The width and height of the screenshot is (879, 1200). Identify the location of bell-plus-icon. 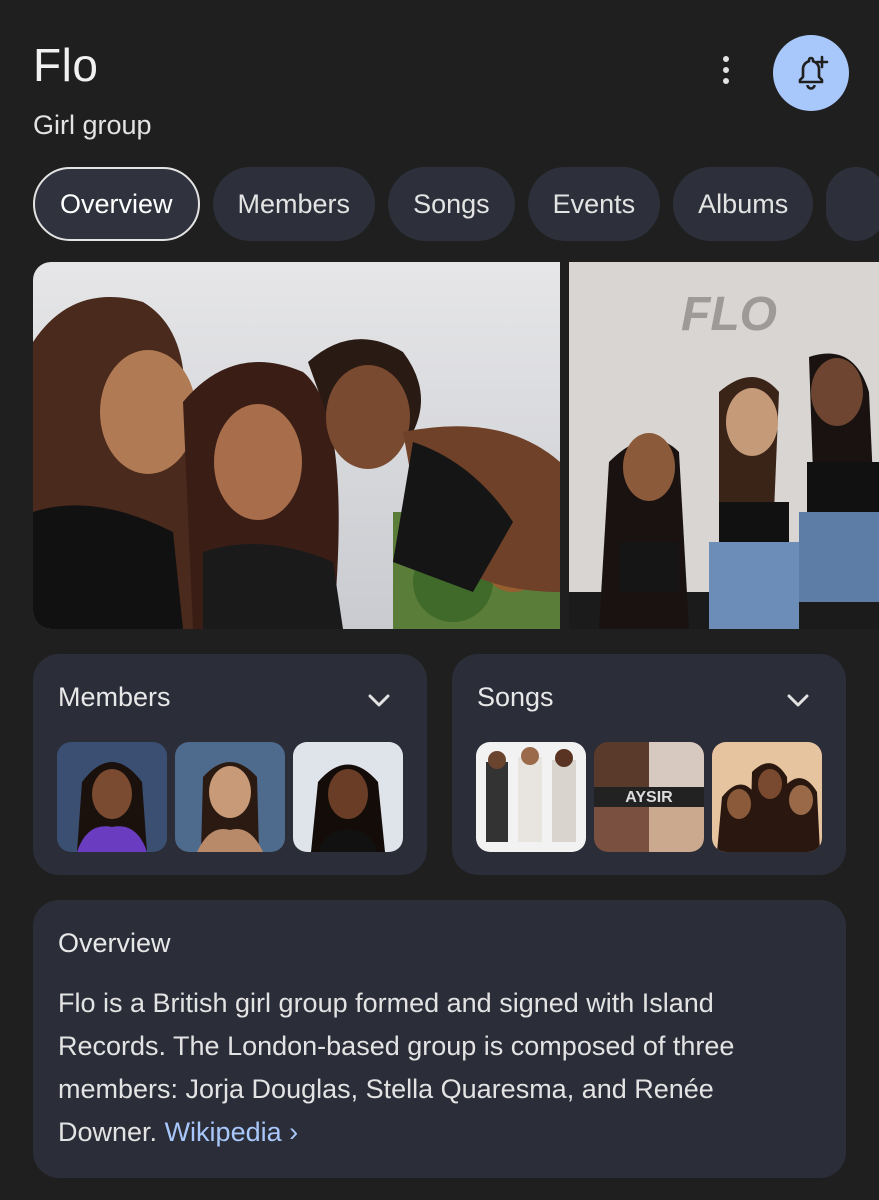
(813, 72).